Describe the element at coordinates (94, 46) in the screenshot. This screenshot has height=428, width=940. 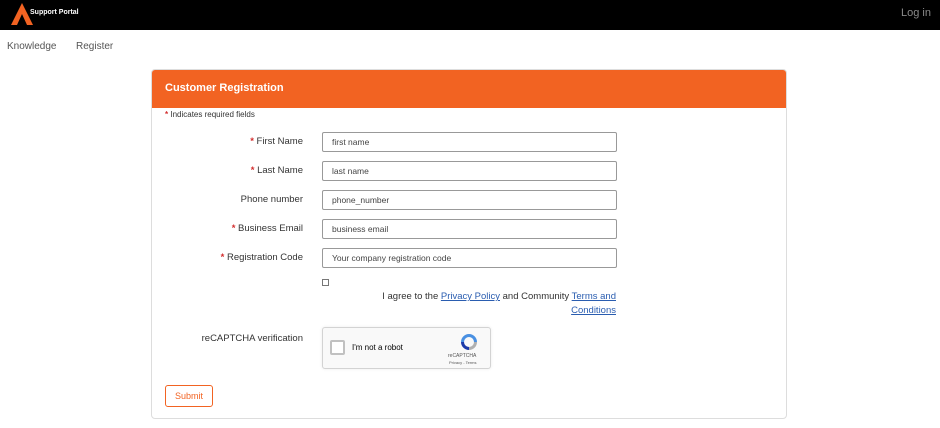
I see `nav-item-register: Register` at that location.